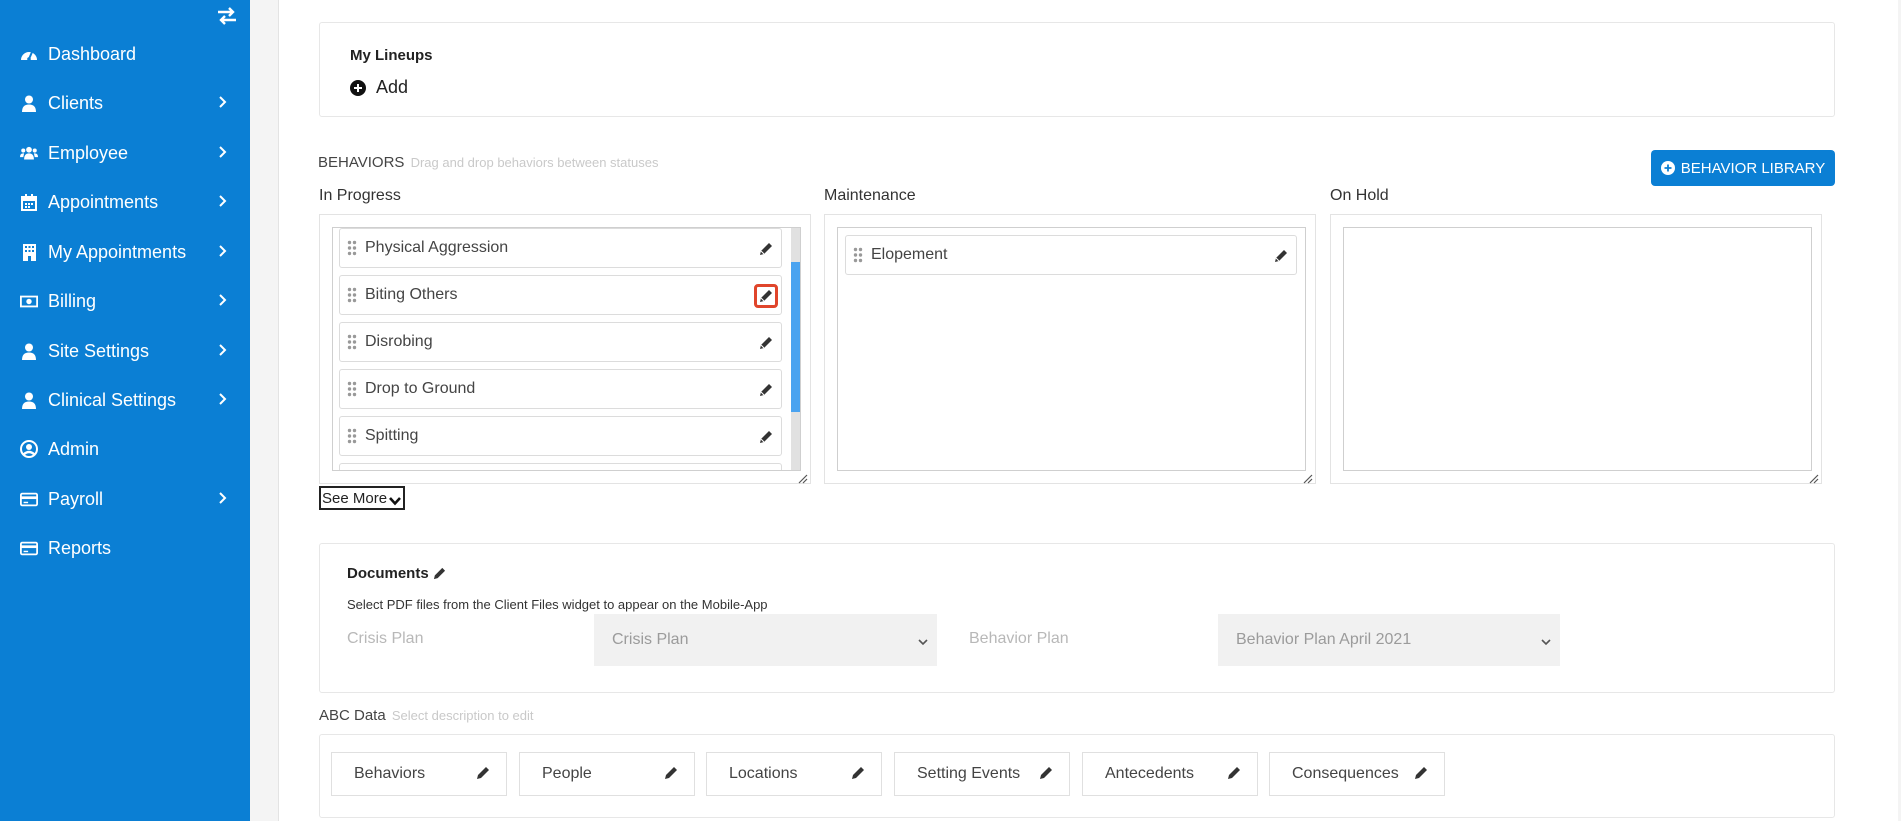 This screenshot has height=821, width=1901. Describe the element at coordinates (560, 466) in the screenshot. I see `behavior-item-partial` at that location.